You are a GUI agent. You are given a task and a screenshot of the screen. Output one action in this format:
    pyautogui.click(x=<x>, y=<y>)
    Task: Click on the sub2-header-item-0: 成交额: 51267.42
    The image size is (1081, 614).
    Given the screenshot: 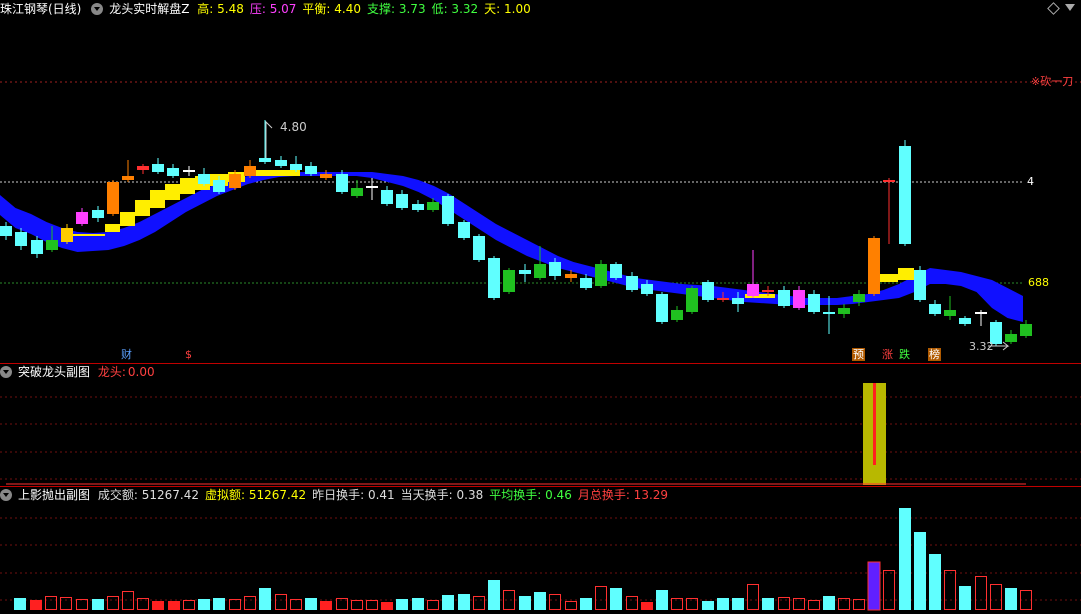 What is the action you would take?
    pyautogui.click(x=148, y=495)
    